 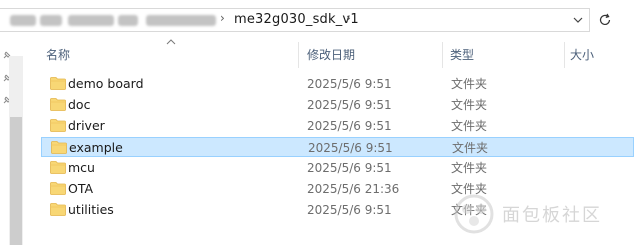 What do you see at coordinates (462, 55) in the screenshot?
I see `column-header-type: 类型` at bounding box center [462, 55].